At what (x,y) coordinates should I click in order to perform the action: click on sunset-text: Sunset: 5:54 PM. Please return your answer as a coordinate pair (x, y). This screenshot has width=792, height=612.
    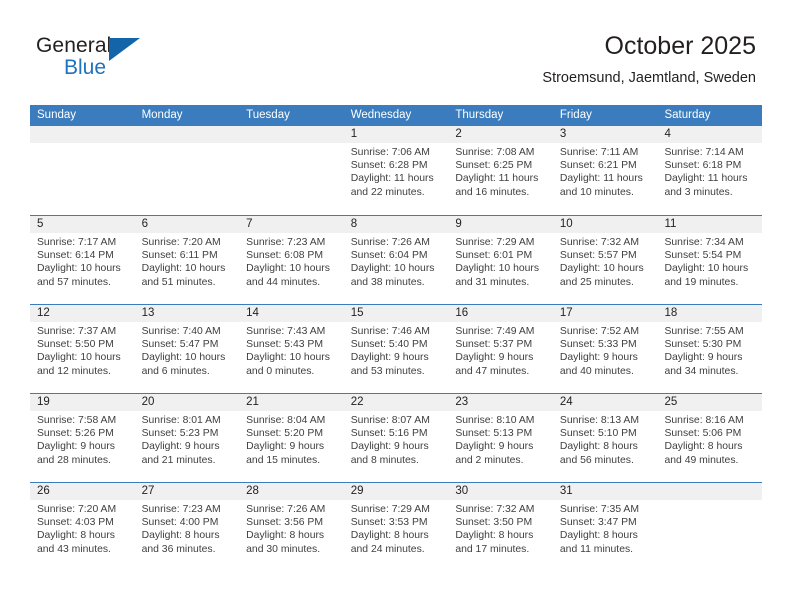
    Looking at the image, I should click on (703, 256).